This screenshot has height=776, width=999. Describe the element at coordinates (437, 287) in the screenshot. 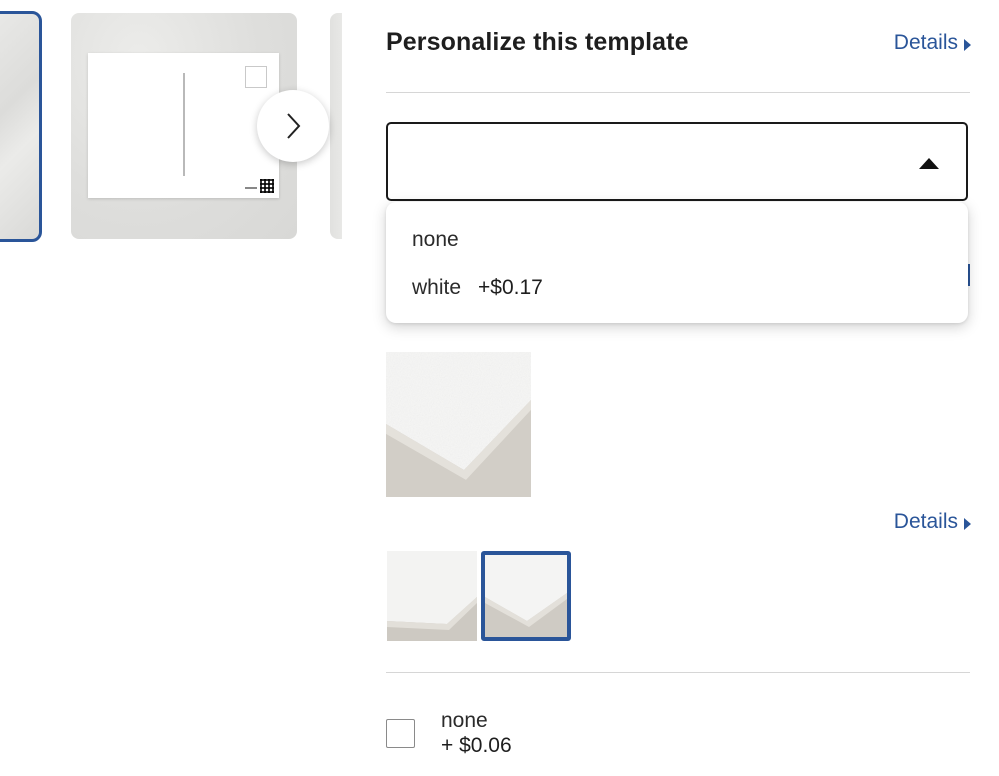

I see `dropdown-option-label: white` at that location.